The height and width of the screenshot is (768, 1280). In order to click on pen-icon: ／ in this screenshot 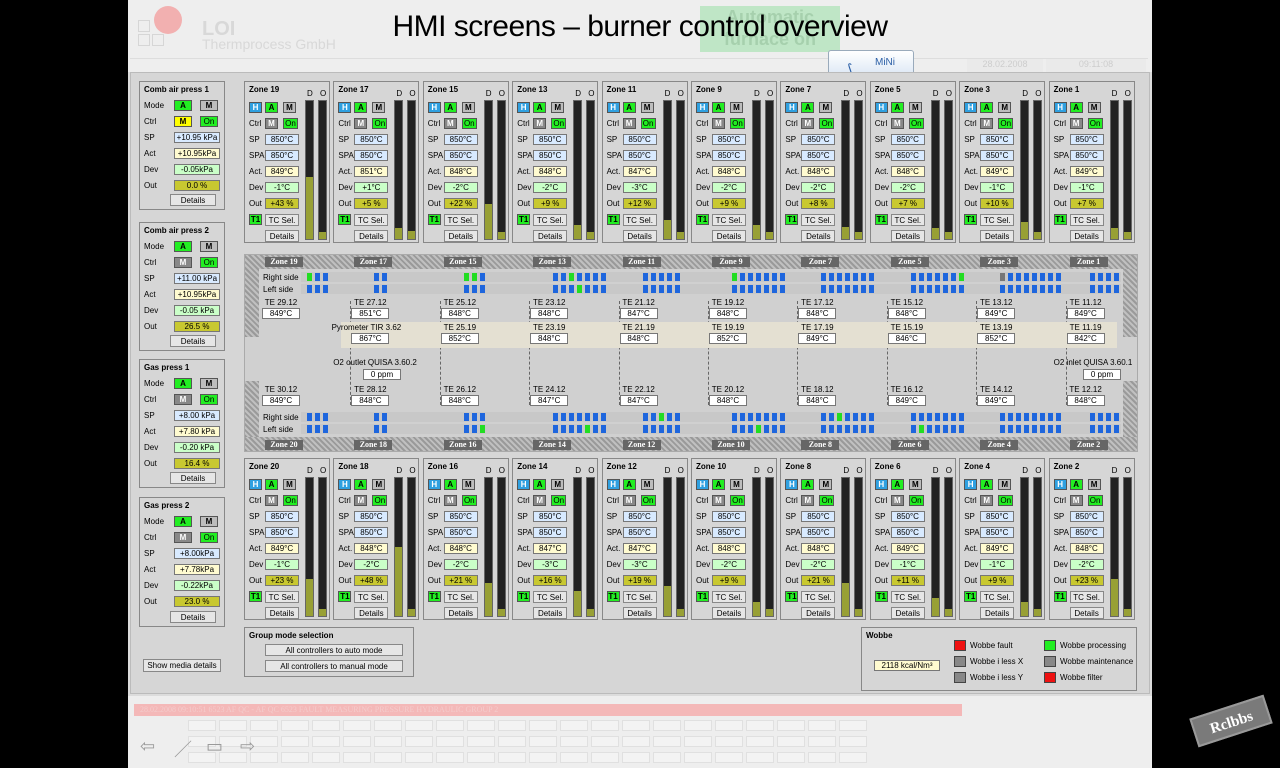, I will do `click(183, 749)`.